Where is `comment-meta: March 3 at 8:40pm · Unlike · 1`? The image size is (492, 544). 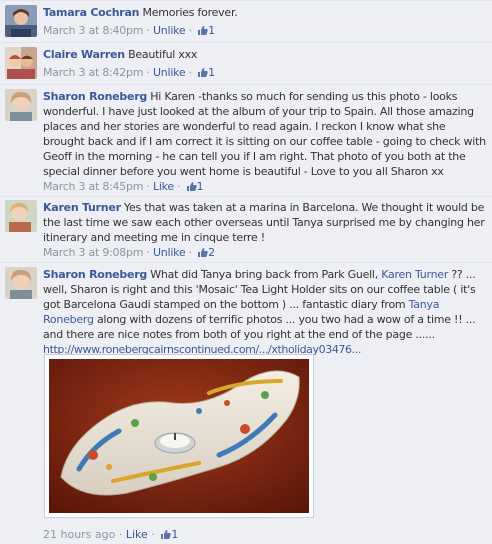
comment-meta: March 3 at 8:40pm · Unlike · 1 is located at coordinates (129, 30).